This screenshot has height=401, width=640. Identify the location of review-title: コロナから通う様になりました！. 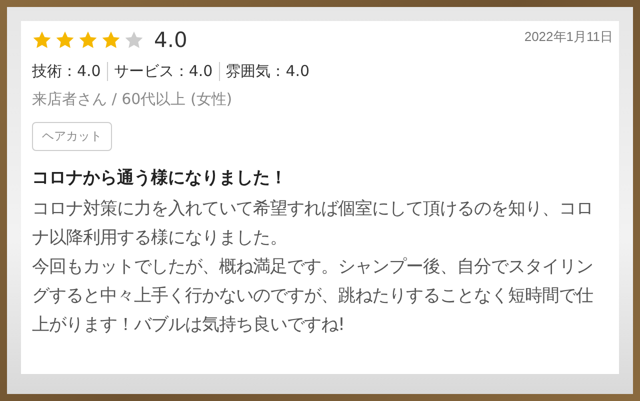
(160, 178).